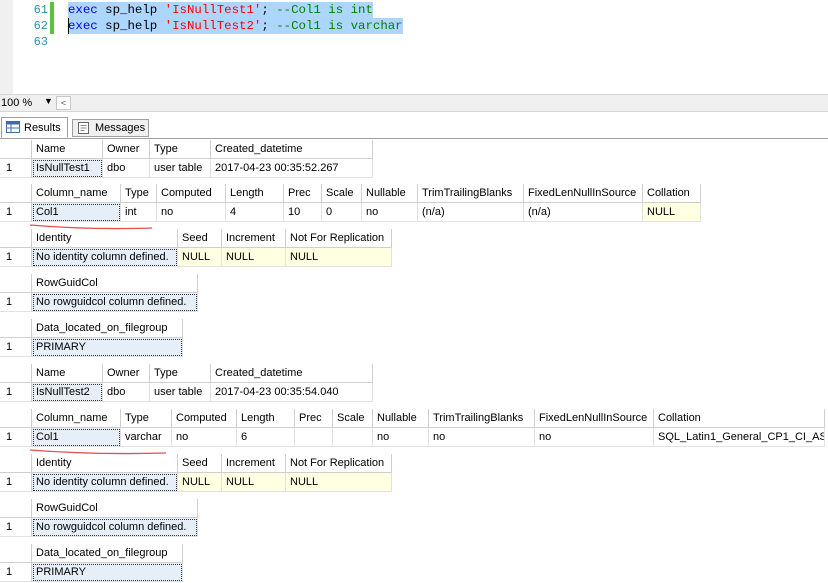 The height and width of the screenshot is (583, 828). Describe the element at coordinates (105, 482) in the screenshot. I see `grid-cell: No identity column defined.` at that location.